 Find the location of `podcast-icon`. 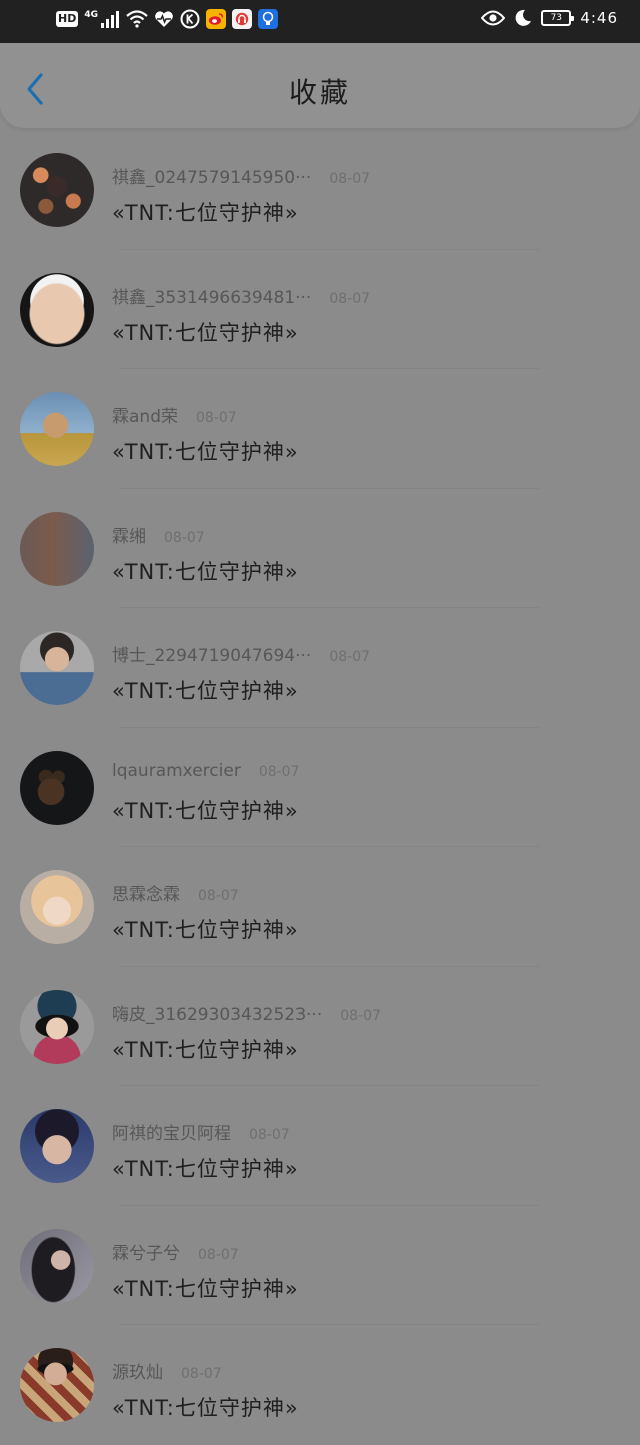

podcast-icon is located at coordinates (242, 19).